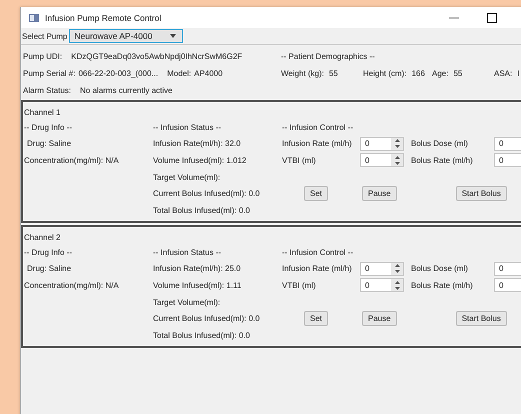 This screenshot has width=521, height=414. I want to click on select-pump-label: Select Pump, so click(45, 36).